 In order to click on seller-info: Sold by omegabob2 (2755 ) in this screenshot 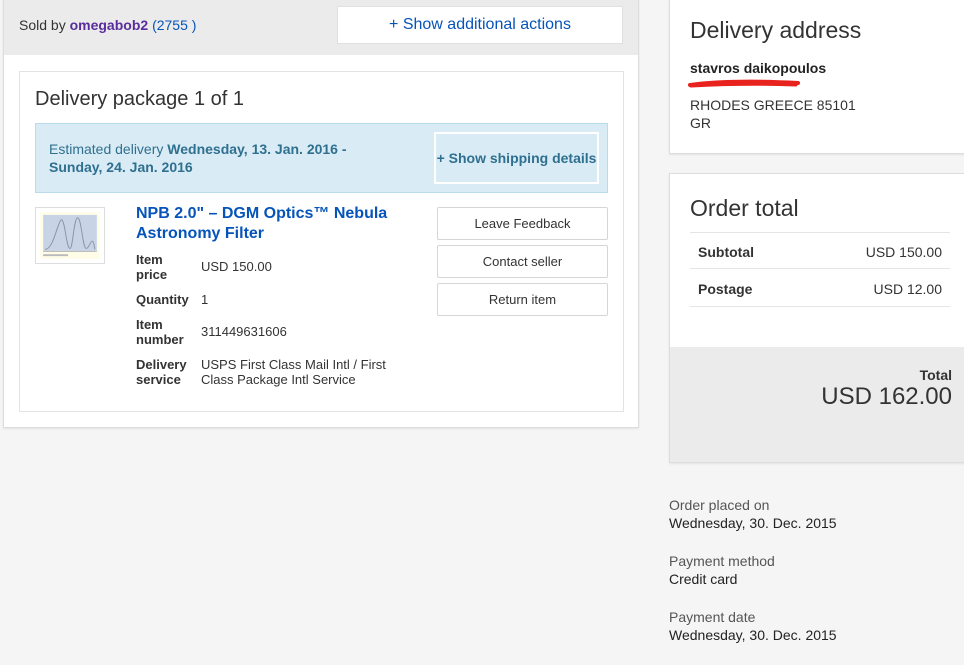, I will do `click(107, 25)`.